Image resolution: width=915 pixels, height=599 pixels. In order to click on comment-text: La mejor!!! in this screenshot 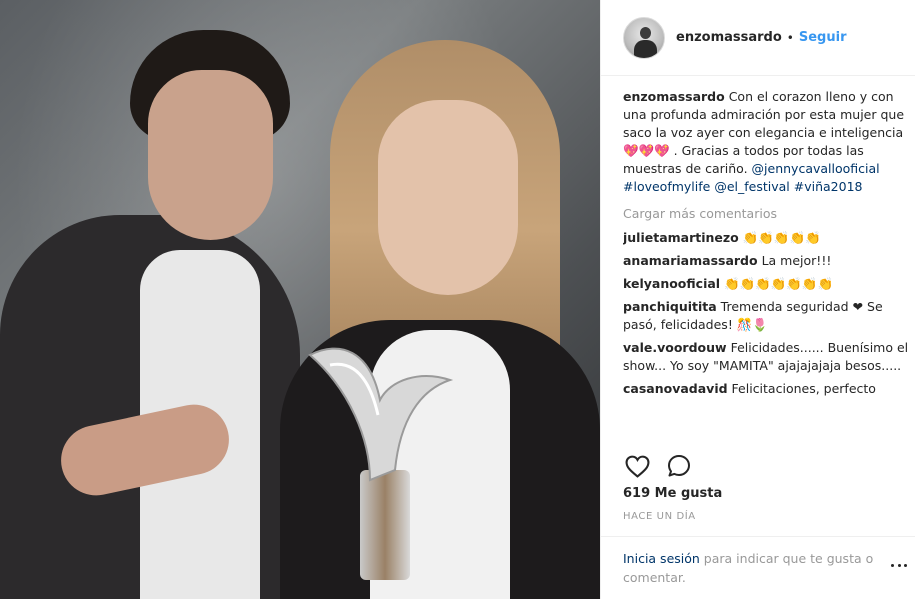, I will do `click(796, 260)`.